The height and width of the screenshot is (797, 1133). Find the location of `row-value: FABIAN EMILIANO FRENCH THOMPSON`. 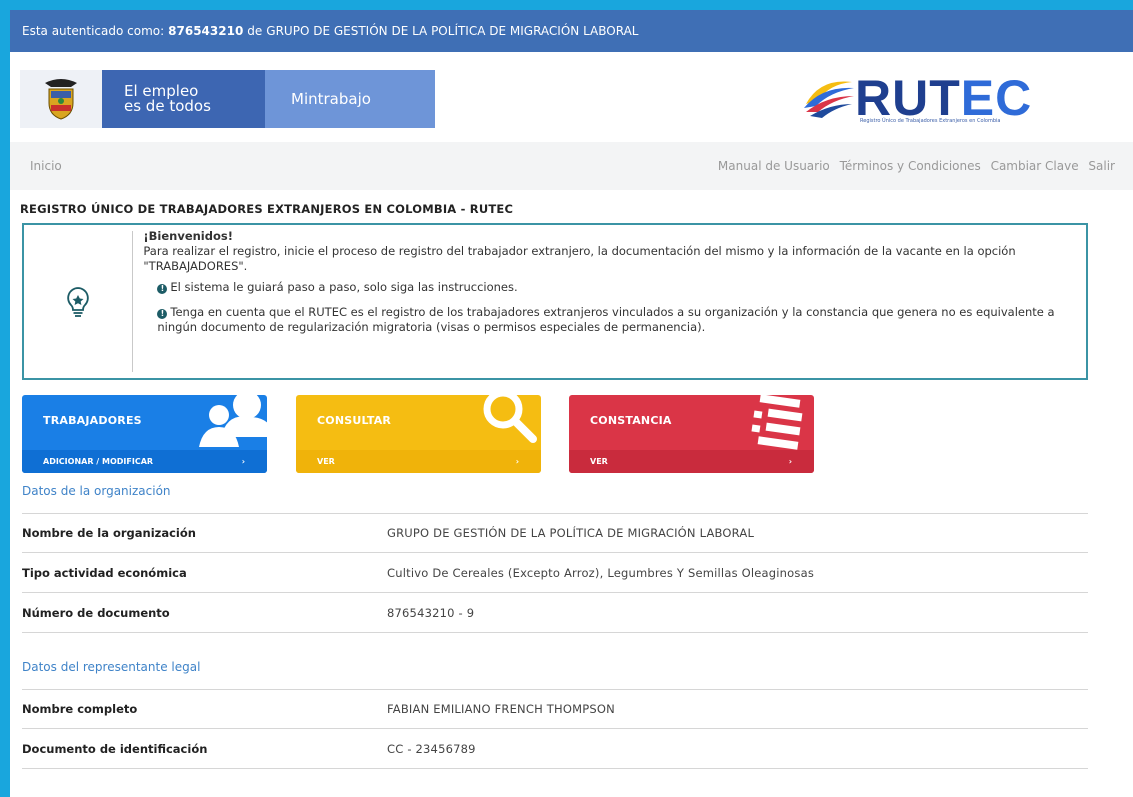

row-value: FABIAN EMILIANO FRENCH THOMPSON is located at coordinates (501, 709).